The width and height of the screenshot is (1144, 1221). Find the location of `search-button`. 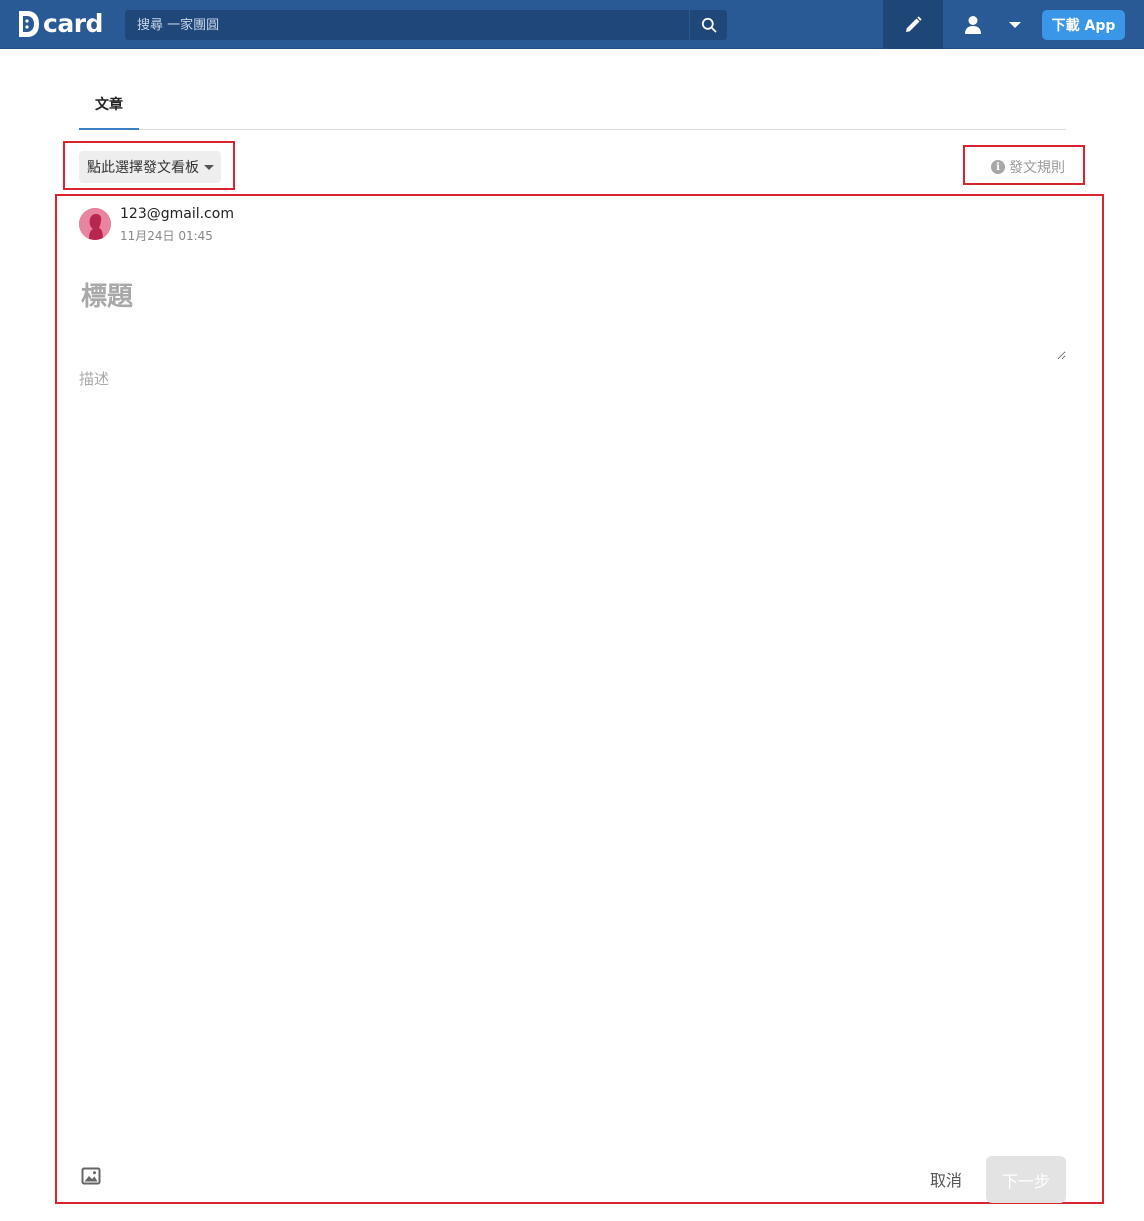

search-button is located at coordinates (708, 25).